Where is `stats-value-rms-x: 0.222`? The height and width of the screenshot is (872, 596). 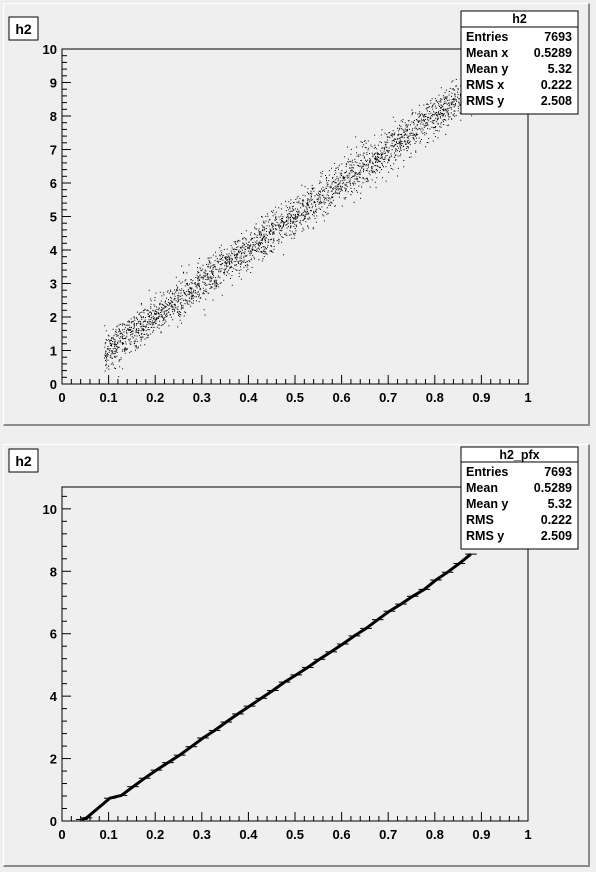 stats-value-rms-x: 0.222 is located at coordinates (556, 85).